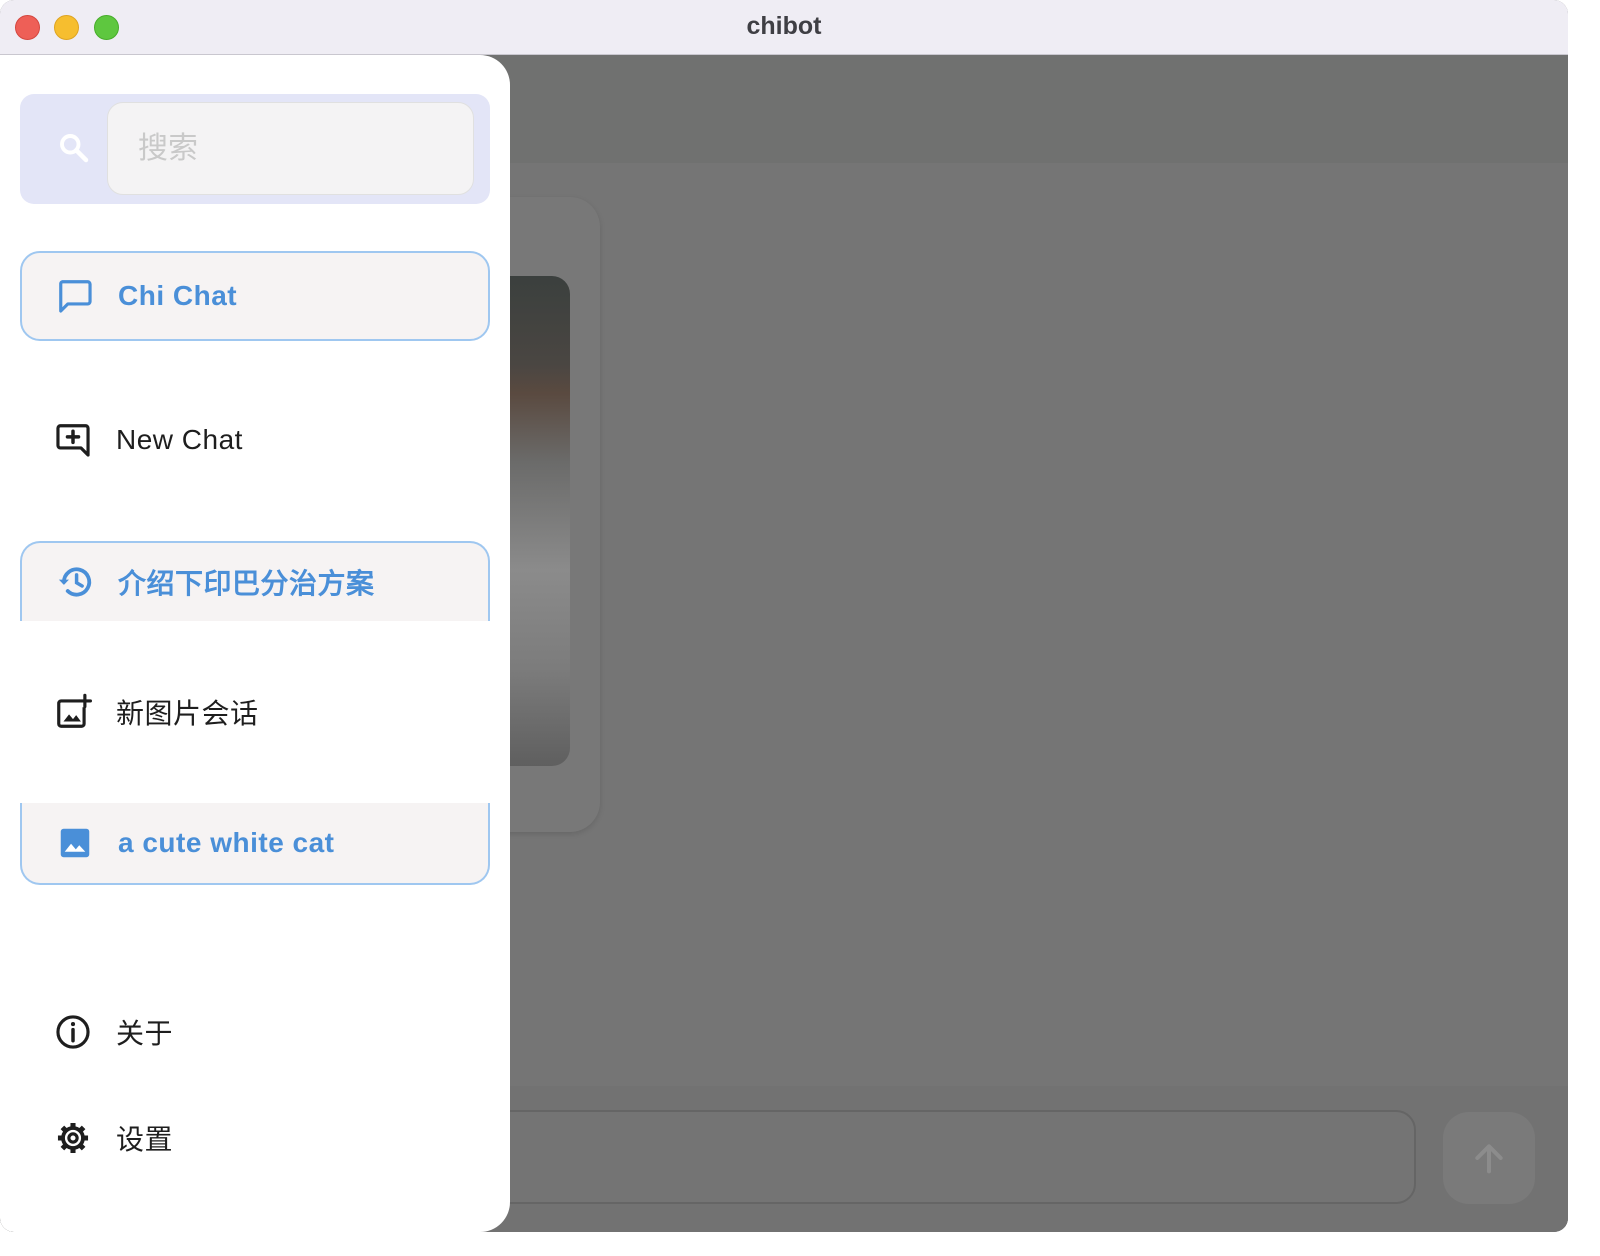 The image size is (1600, 1256). I want to click on drawer-item-label: a cute white cat, so click(226, 842).